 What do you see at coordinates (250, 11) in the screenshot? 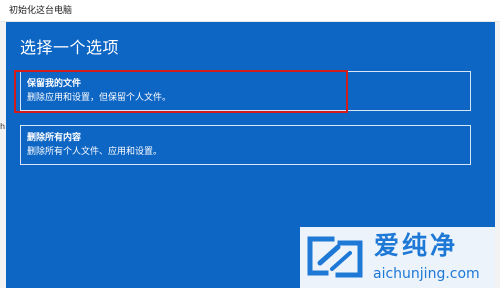
I see `window-titlebar: 初始化这台电脑` at bounding box center [250, 11].